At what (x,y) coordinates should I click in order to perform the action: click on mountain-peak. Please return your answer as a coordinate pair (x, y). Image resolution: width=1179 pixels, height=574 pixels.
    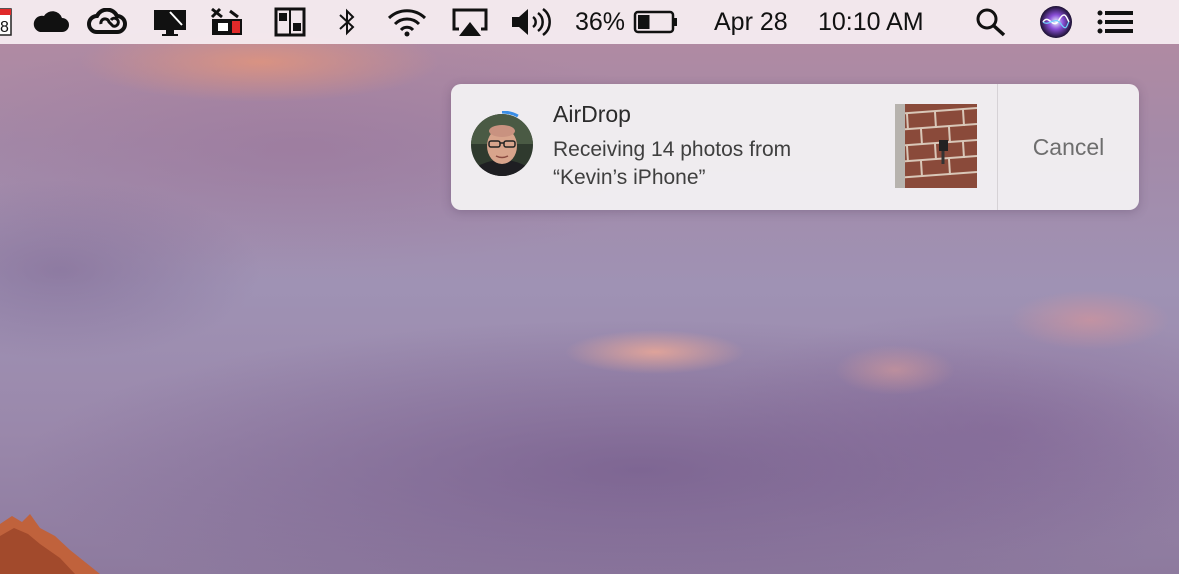
    Looking at the image, I should click on (50, 544).